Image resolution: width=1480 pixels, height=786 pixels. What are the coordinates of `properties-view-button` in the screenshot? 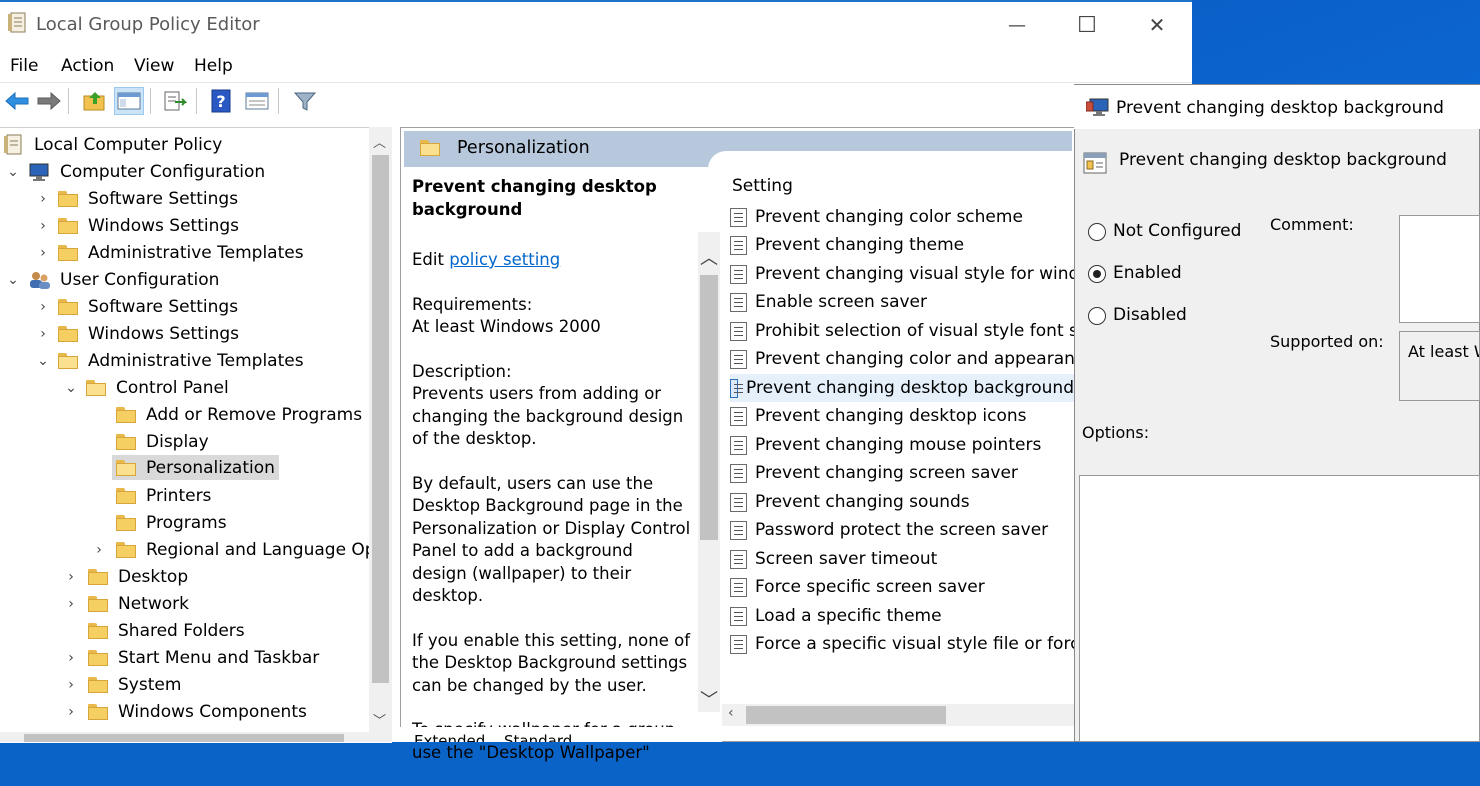 It's located at (257, 101).